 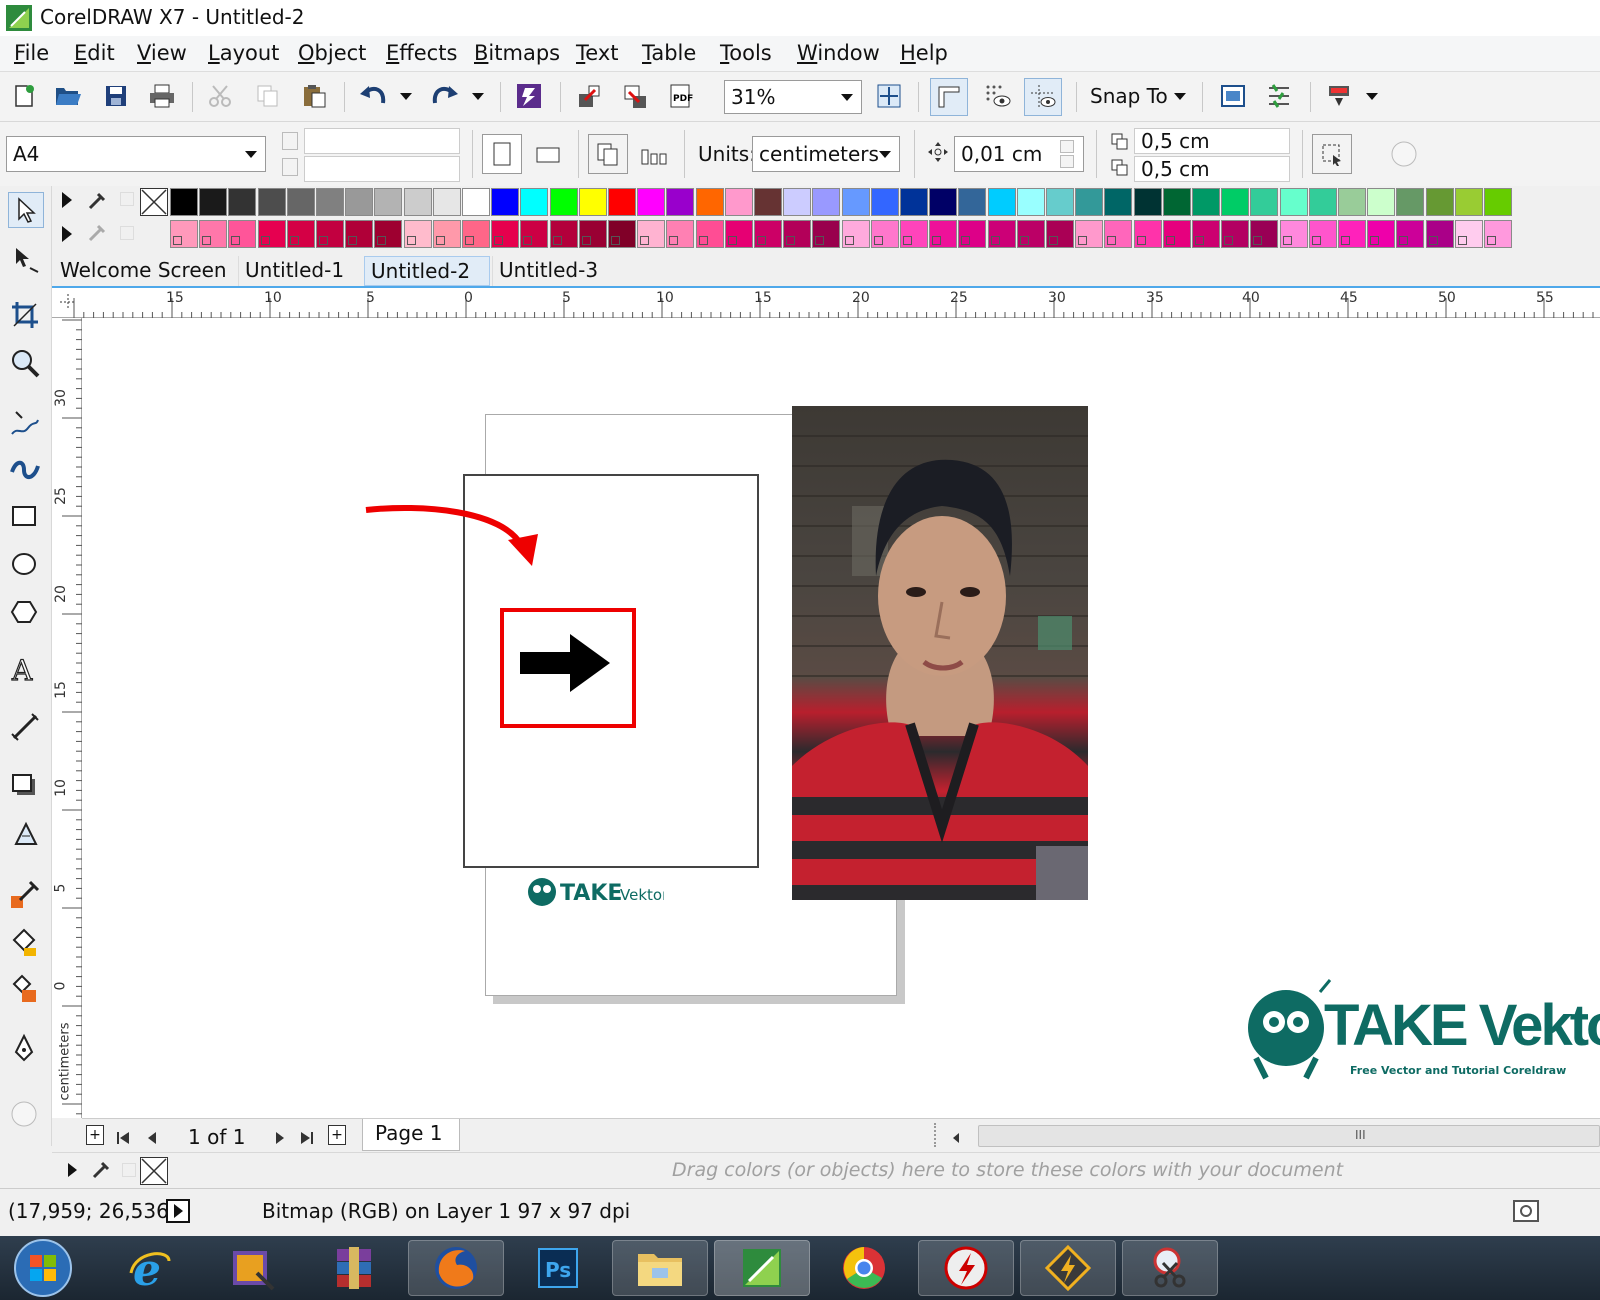 I want to click on menu-view: View, so click(x=162, y=53).